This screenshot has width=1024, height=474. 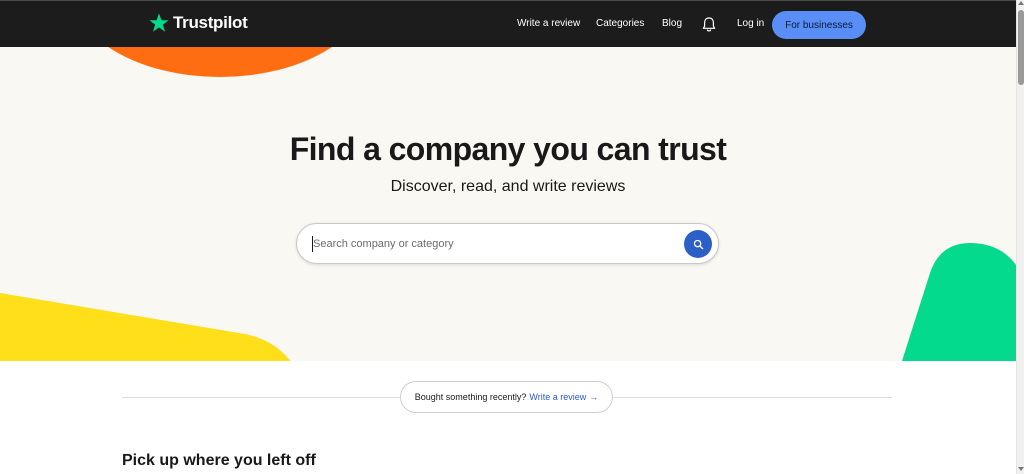 I want to click on scroll-down-arrow-icon, so click(x=1021, y=469).